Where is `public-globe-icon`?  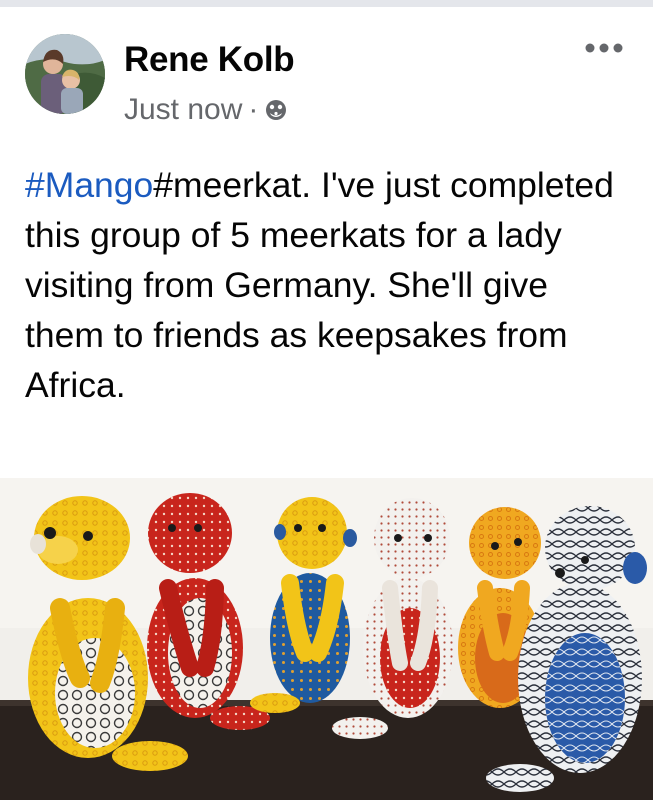 public-globe-icon is located at coordinates (276, 108).